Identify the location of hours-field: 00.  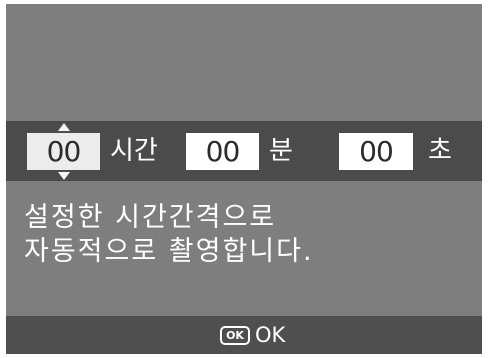
(63, 151).